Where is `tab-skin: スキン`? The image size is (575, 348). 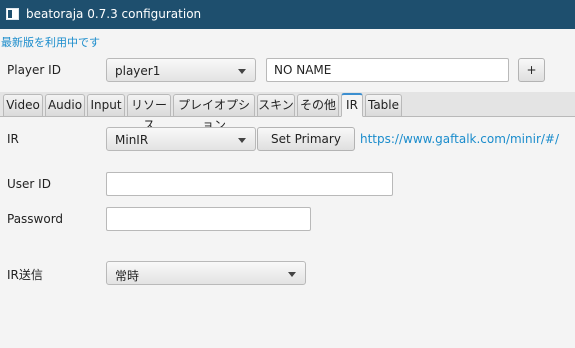 tab-skin: スキン is located at coordinates (276, 105).